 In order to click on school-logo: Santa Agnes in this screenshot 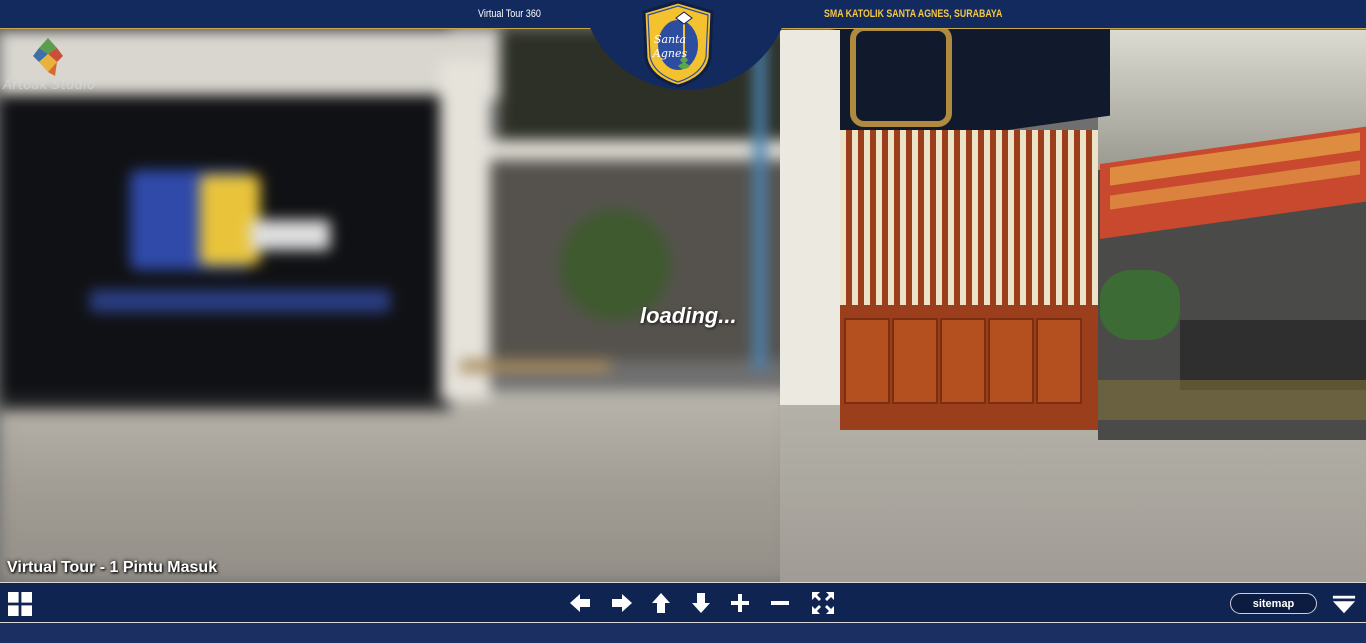, I will do `click(678, 44)`.